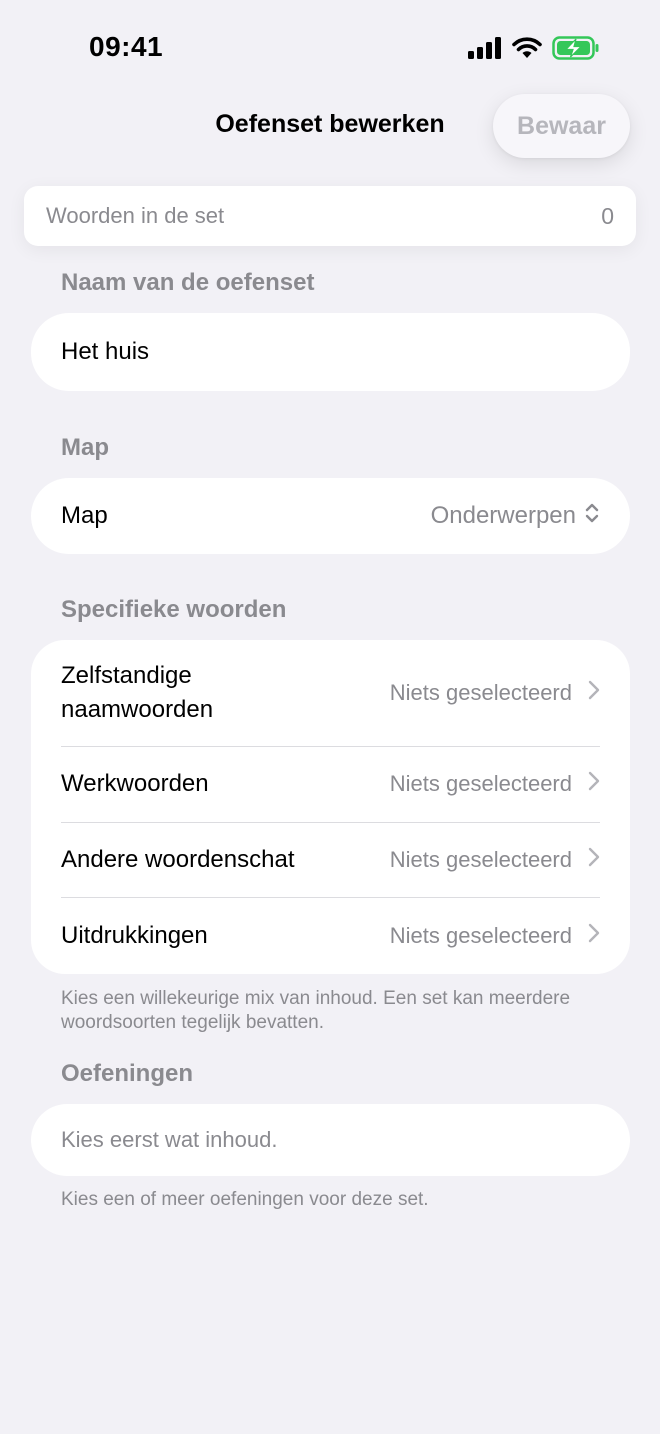 This screenshot has width=660, height=1434. Describe the element at coordinates (169, 1139) in the screenshot. I see `exercises-placeholder: Kies eerst wat inhoud.` at that location.